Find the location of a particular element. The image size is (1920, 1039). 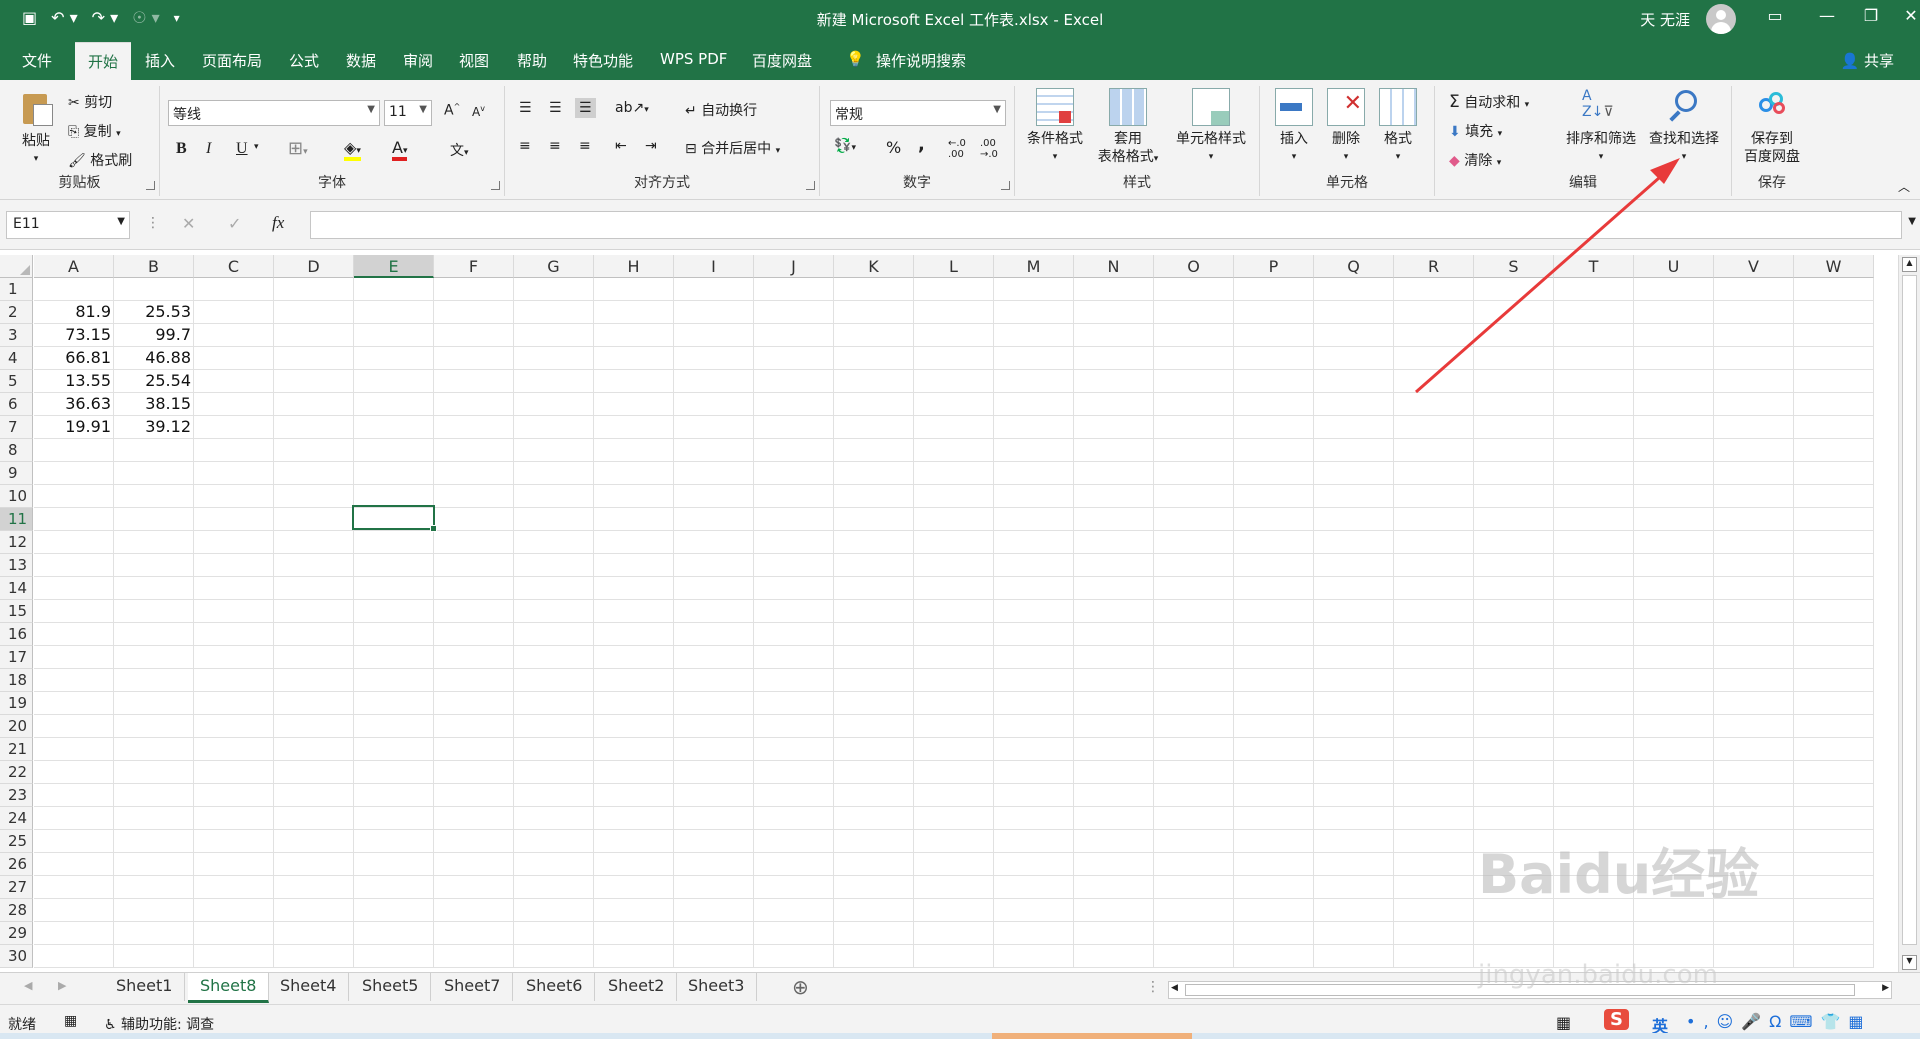

number-format-select: 常规 ▼ is located at coordinates (918, 113).